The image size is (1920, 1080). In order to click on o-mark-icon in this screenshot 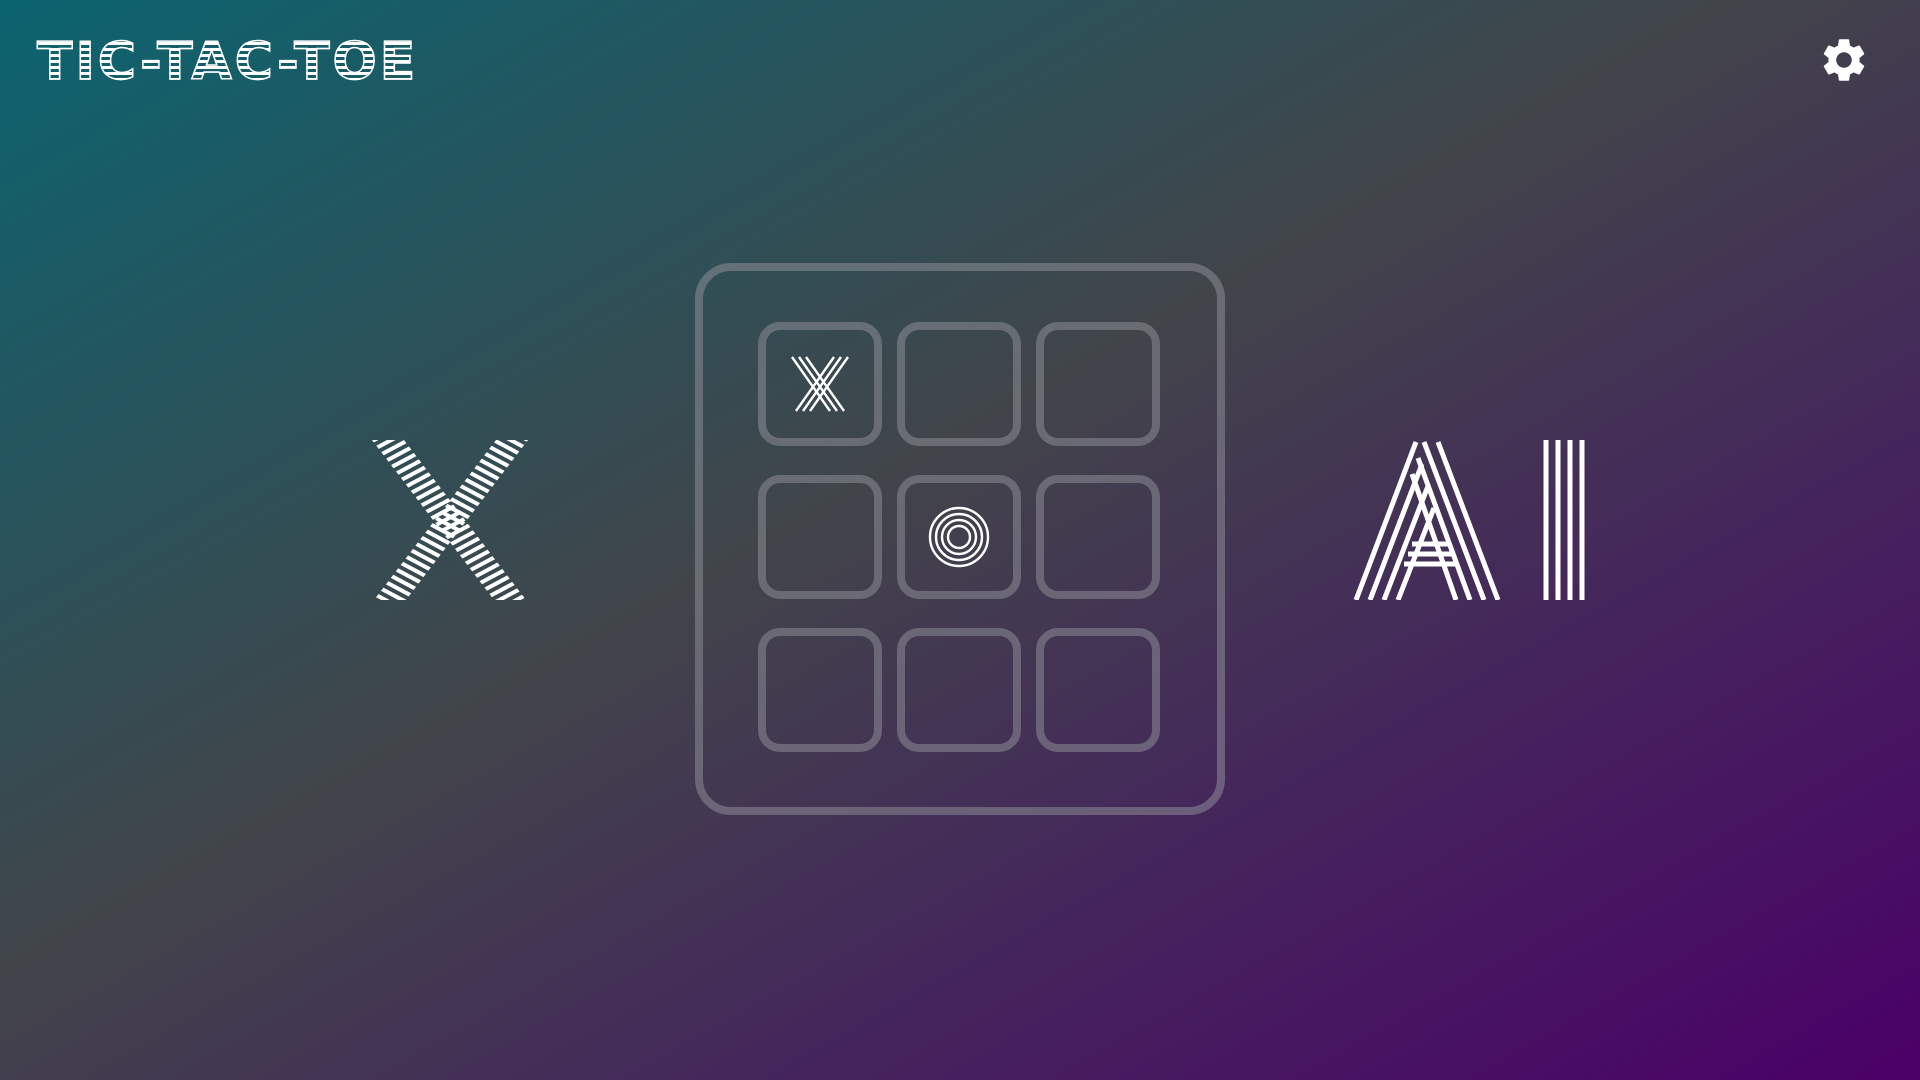, I will do `click(959, 537)`.